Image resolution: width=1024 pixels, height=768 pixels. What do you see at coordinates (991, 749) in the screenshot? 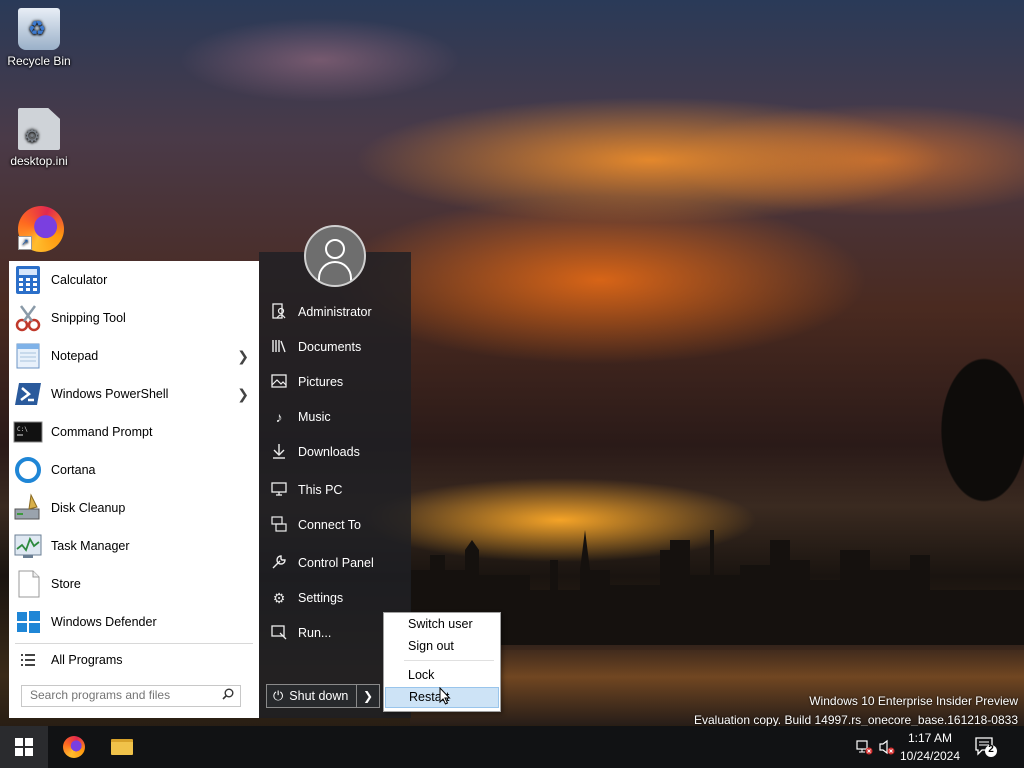
I see `notification-count: 2` at bounding box center [991, 749].